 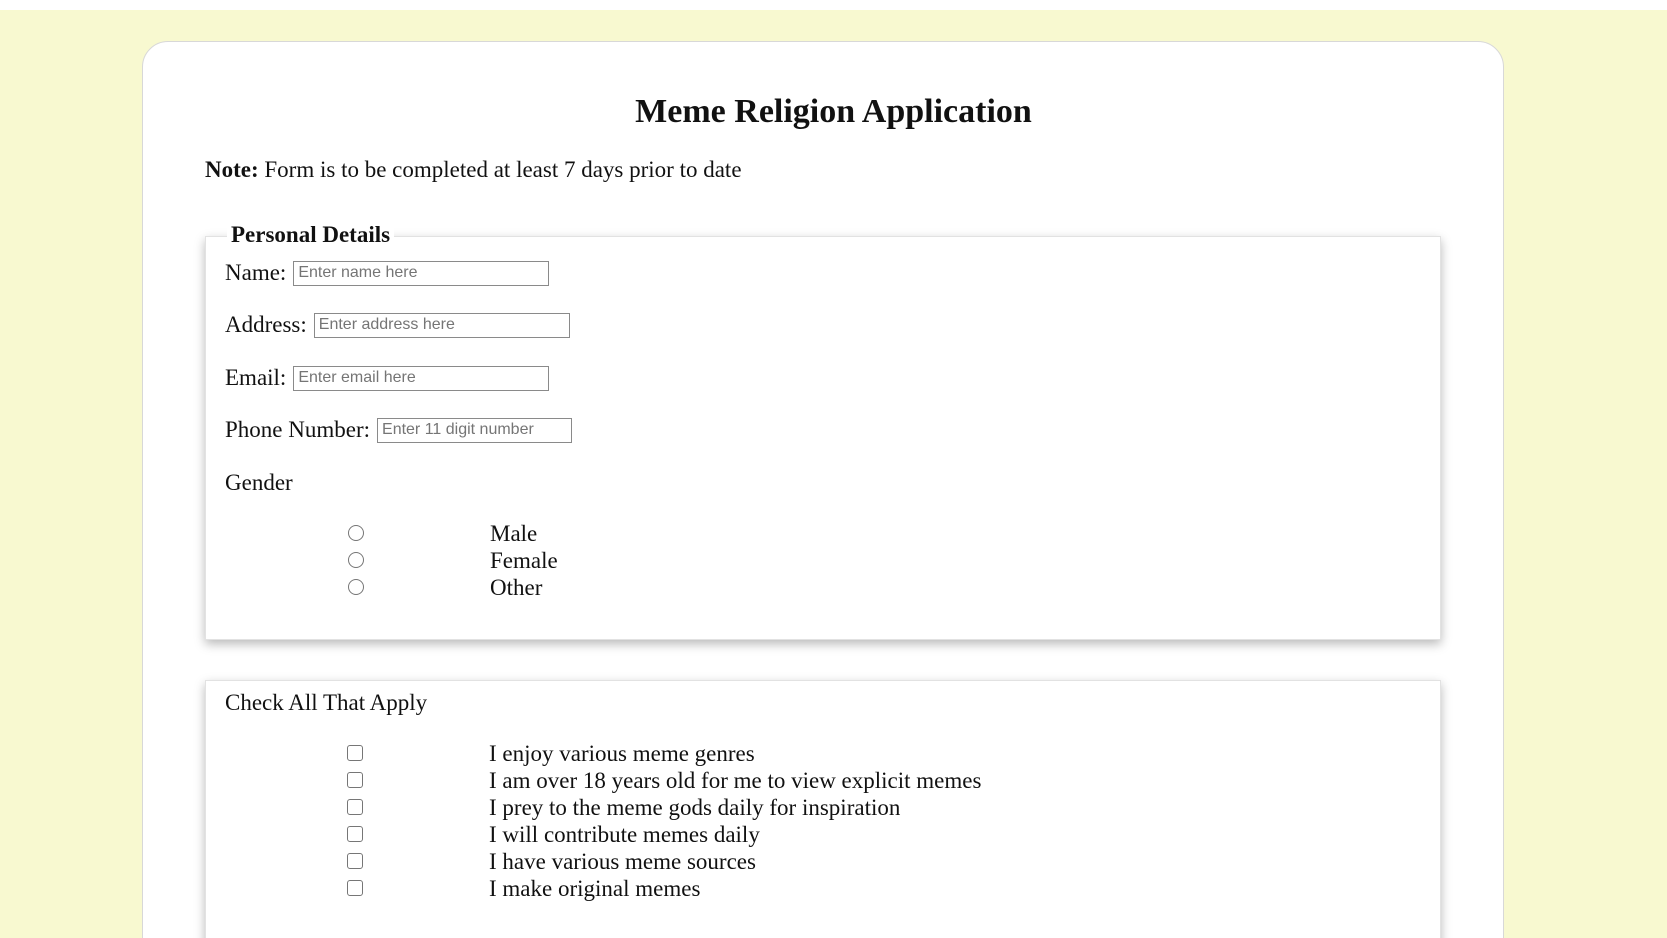 What do you see at coordinates (706, 560) in the screenshot?
I see `gender-option-female: Female` at bounding box center [706, 560].